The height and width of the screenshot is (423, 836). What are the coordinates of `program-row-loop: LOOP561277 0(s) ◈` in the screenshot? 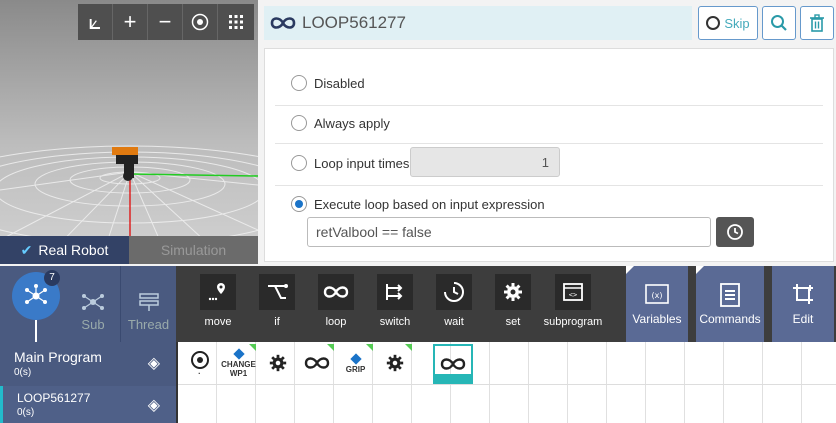 It's located at (88, 404).